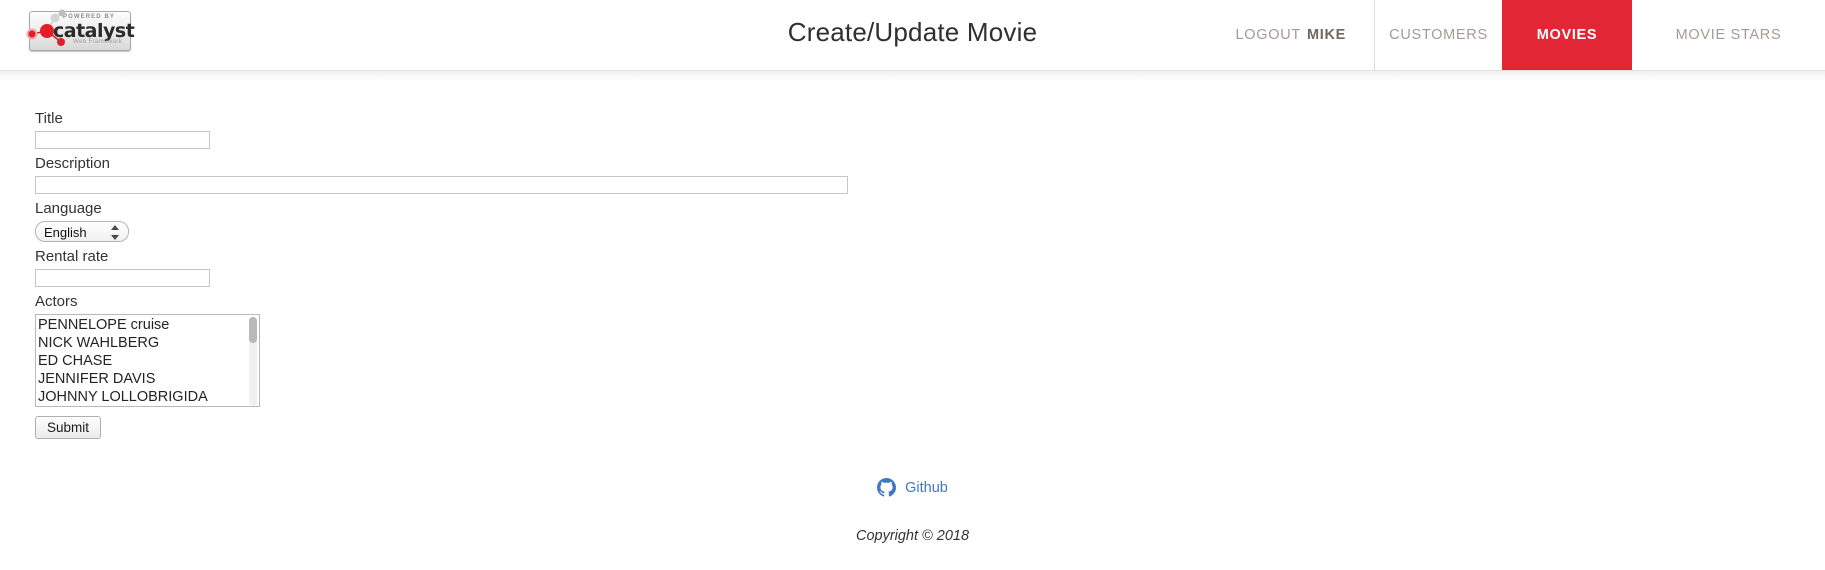  I want to click on logout-link: LOGOUT MIKE, so click(1291, 35).